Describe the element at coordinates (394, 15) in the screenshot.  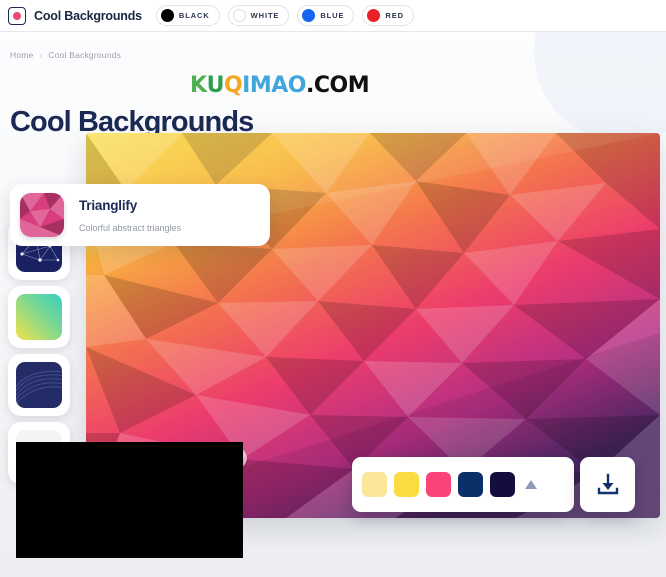
I see `pill-red-label: RED` at that location.